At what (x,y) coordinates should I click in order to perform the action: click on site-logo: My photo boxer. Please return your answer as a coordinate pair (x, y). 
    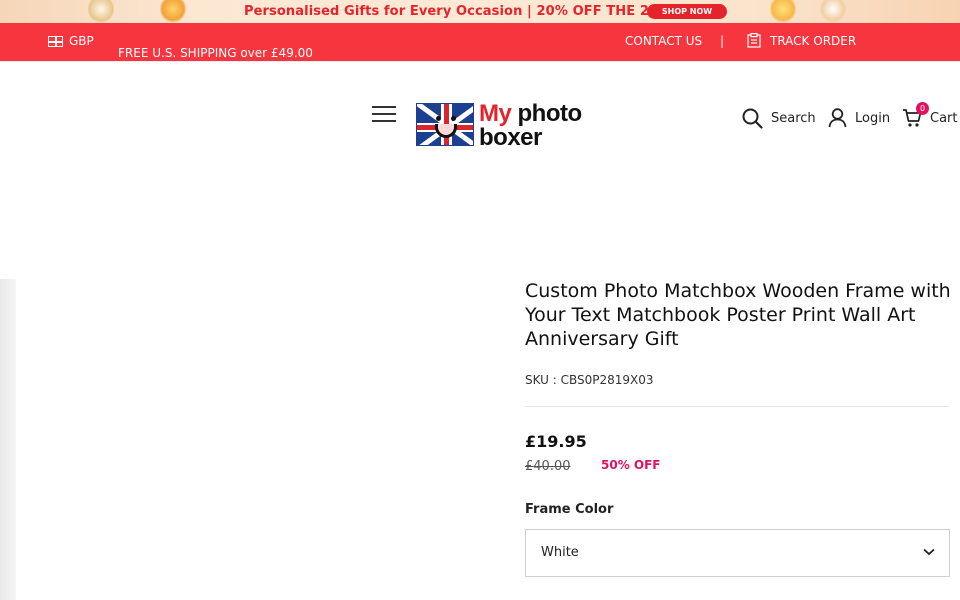
    Looking at the image, I should click on (502, 125).